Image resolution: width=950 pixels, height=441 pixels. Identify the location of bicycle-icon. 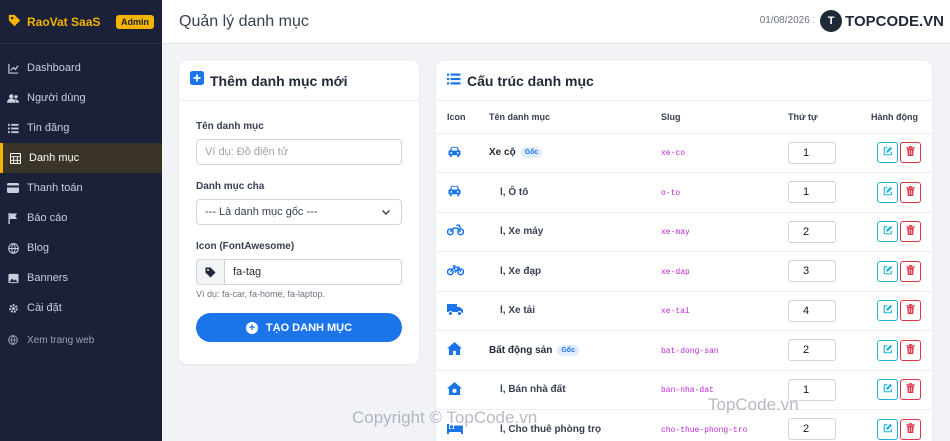
(455, 271).